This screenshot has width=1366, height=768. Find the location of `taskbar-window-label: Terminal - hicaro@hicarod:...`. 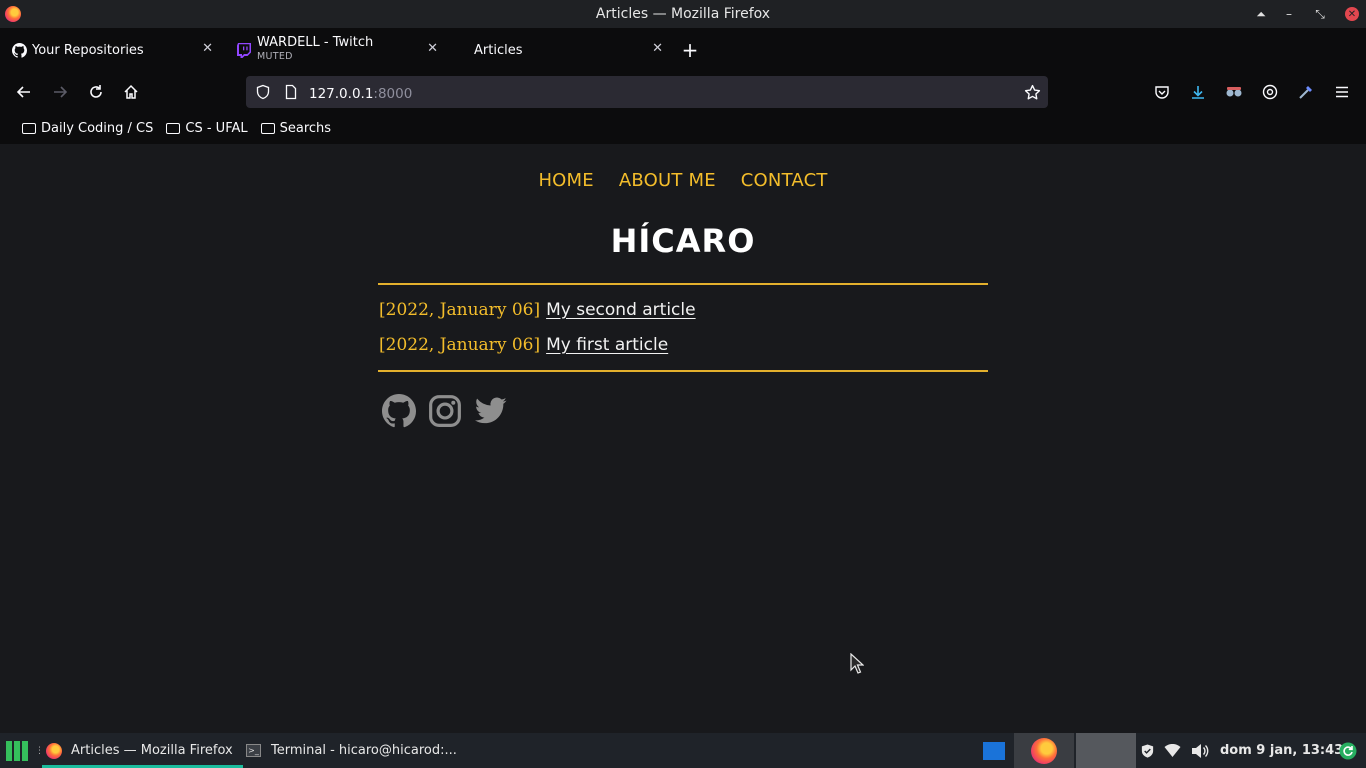

taskbar-window-label: Terminal - hicaro@hicarod:... is located at coordinates (364, 750).